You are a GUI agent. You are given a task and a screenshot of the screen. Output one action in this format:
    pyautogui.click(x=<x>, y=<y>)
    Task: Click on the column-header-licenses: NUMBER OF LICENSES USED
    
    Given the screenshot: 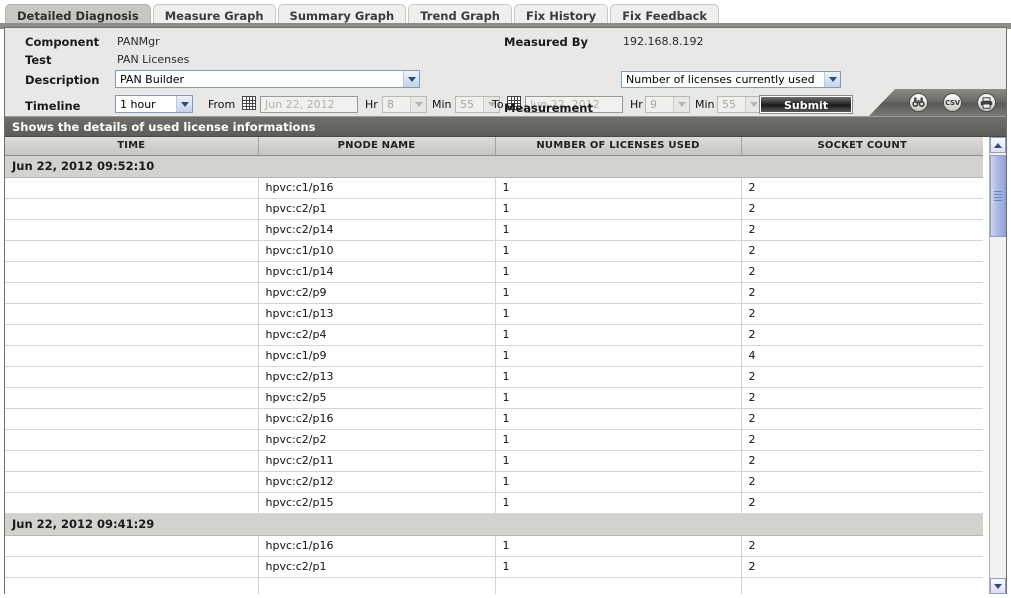 What is the action you would take?
    pyautogui.click(x=618, y=146)
    